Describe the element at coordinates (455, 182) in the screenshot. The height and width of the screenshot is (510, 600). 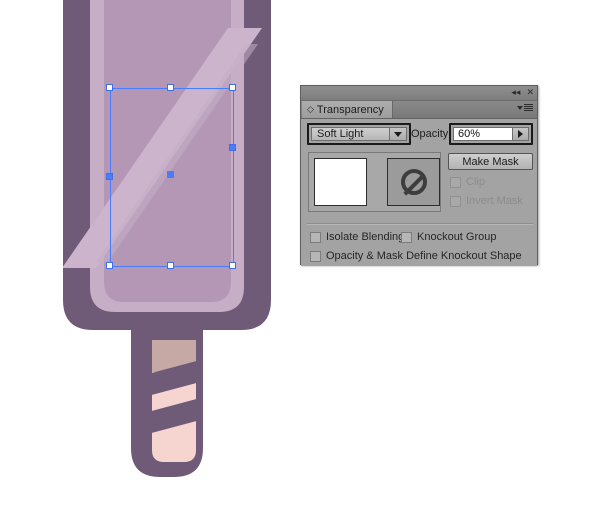
I see `clip-checkbox` at that location.